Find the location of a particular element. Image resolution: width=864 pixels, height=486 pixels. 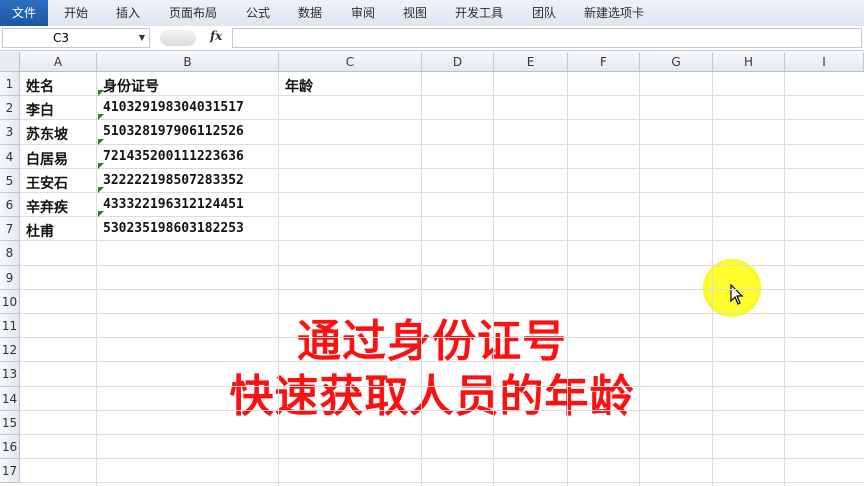

row-header-13: 13 is located at coordinates (10, 374).